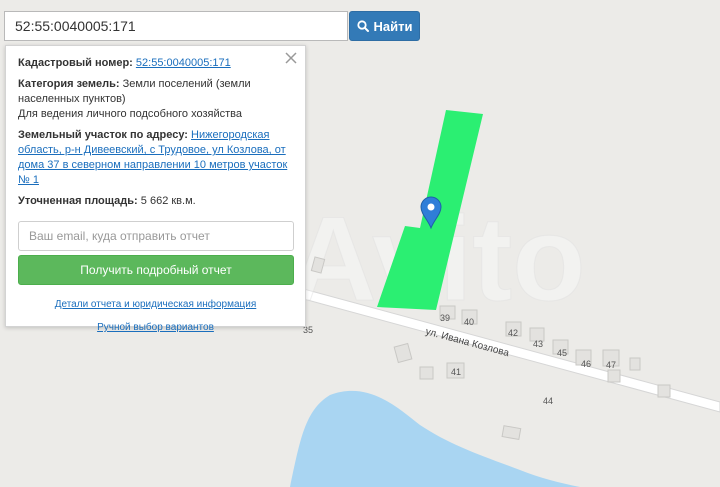 The height and width of the screenshot is (487, 720). Describe the element at coordinates (155, 327) in the screenshot. I see `manual-selection-link: Ручной выбор вариантов` at that location.